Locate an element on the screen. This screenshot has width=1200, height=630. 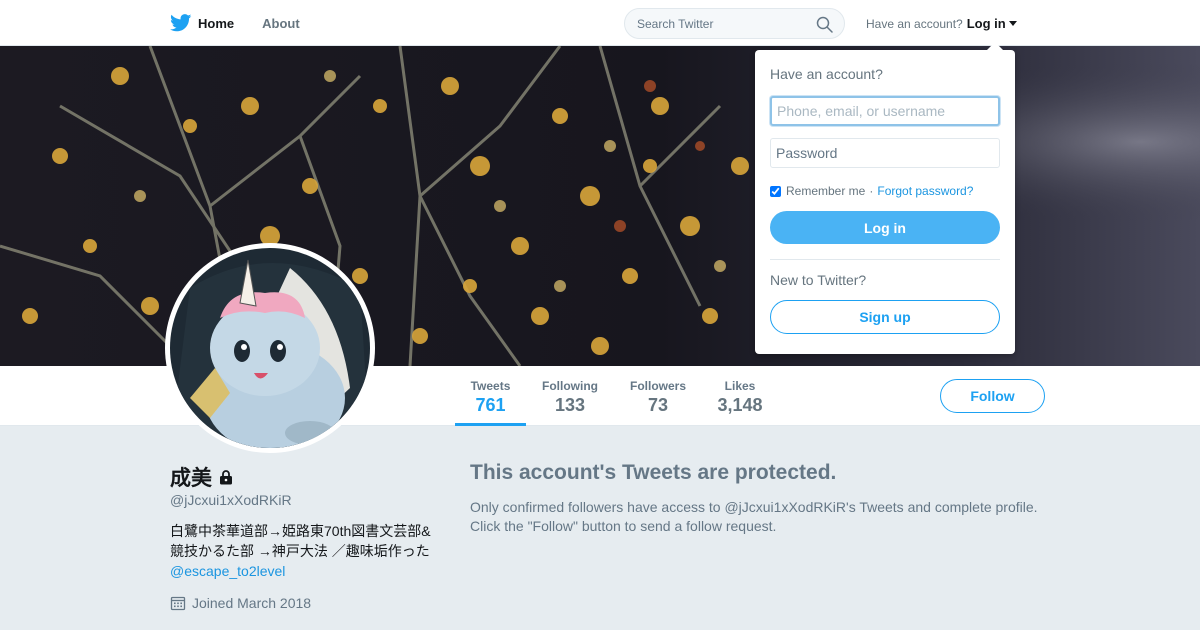
password-input is located at coordinates (885, 153).